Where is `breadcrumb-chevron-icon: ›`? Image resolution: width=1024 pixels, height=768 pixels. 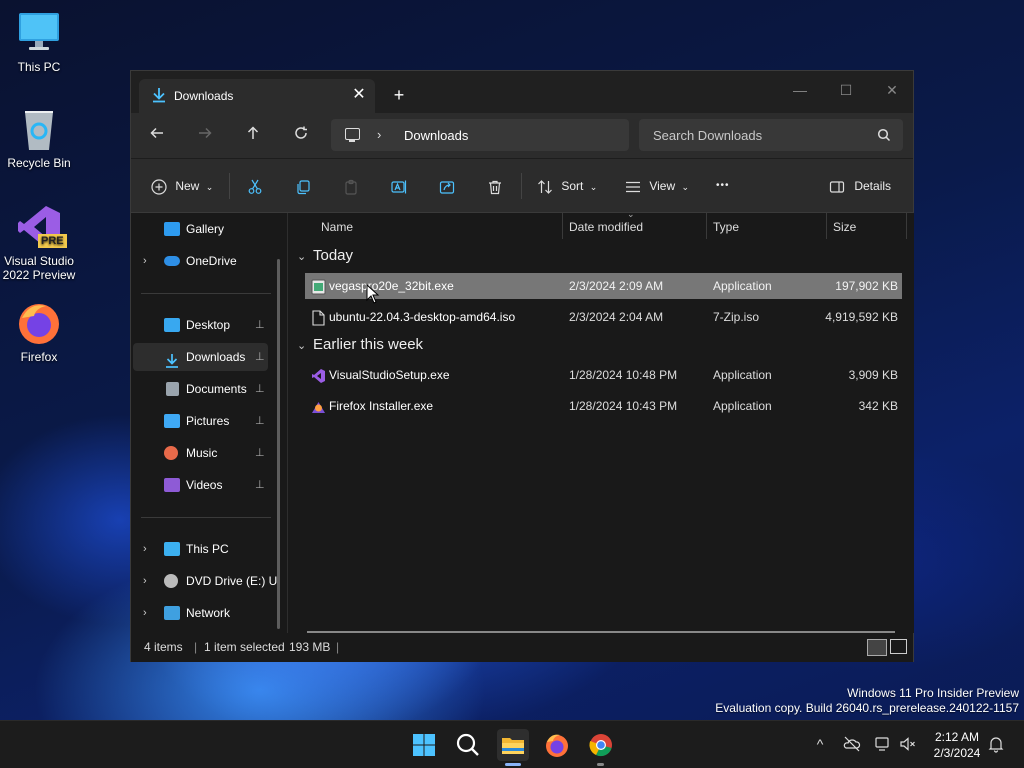 breadcrumb-chevron-icon: › is located at coordinates (379, 134).